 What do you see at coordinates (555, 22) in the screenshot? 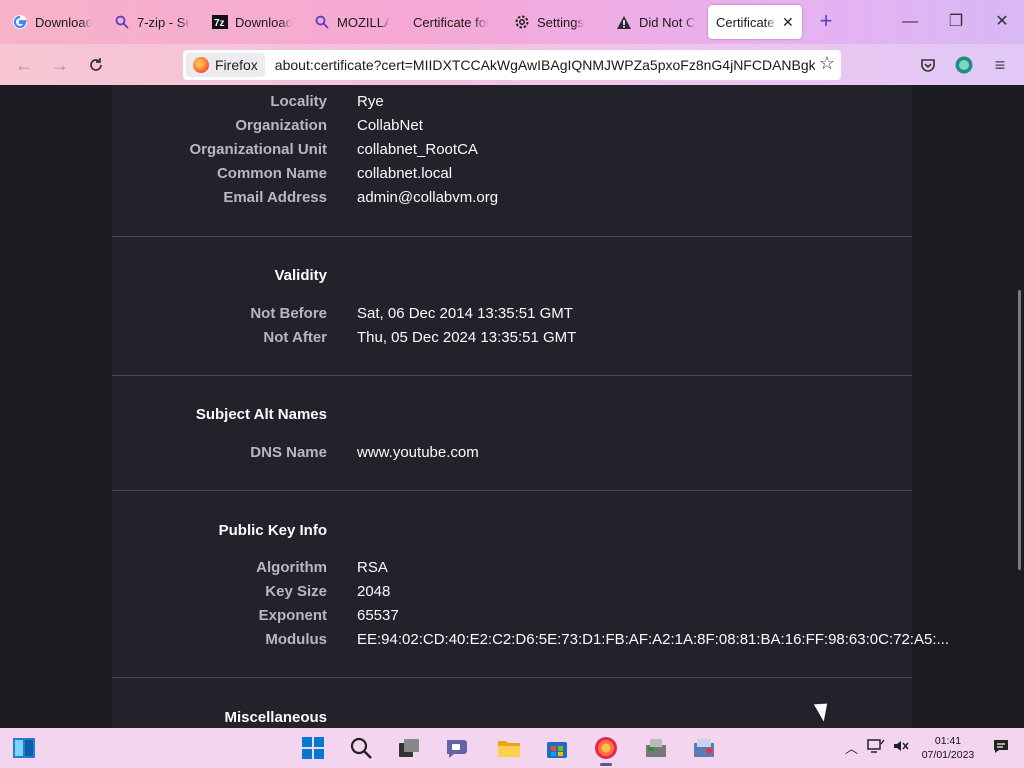
I see `tab-settings: Settings` at bounding box center [555, 22].